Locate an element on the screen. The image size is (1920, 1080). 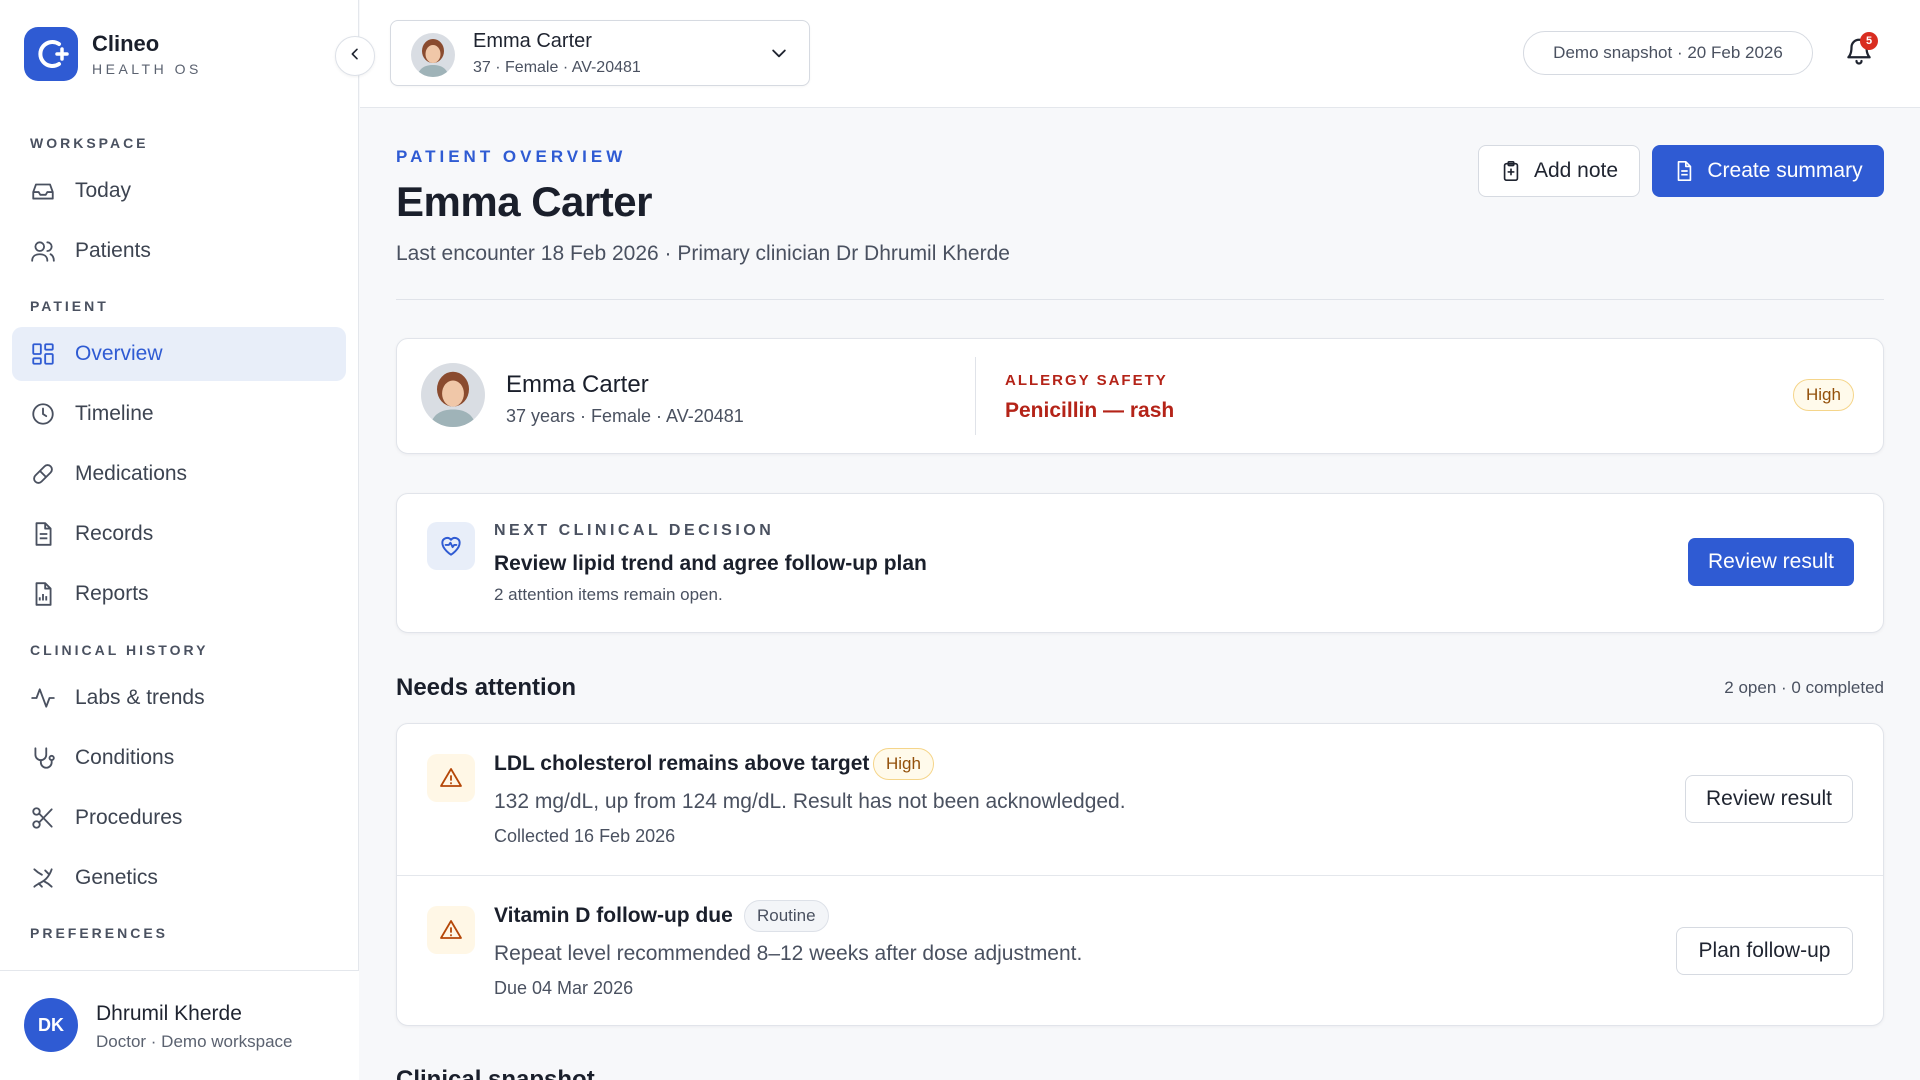
sidebar-item-label: Genetics is located at coordinates (116, 877).